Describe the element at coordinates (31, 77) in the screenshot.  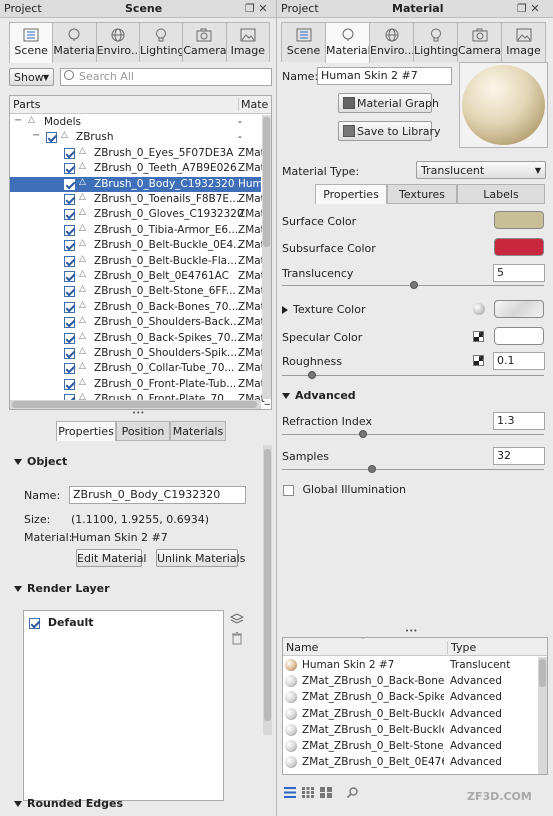
I see `show-dropdown: Show ▼` at that location.